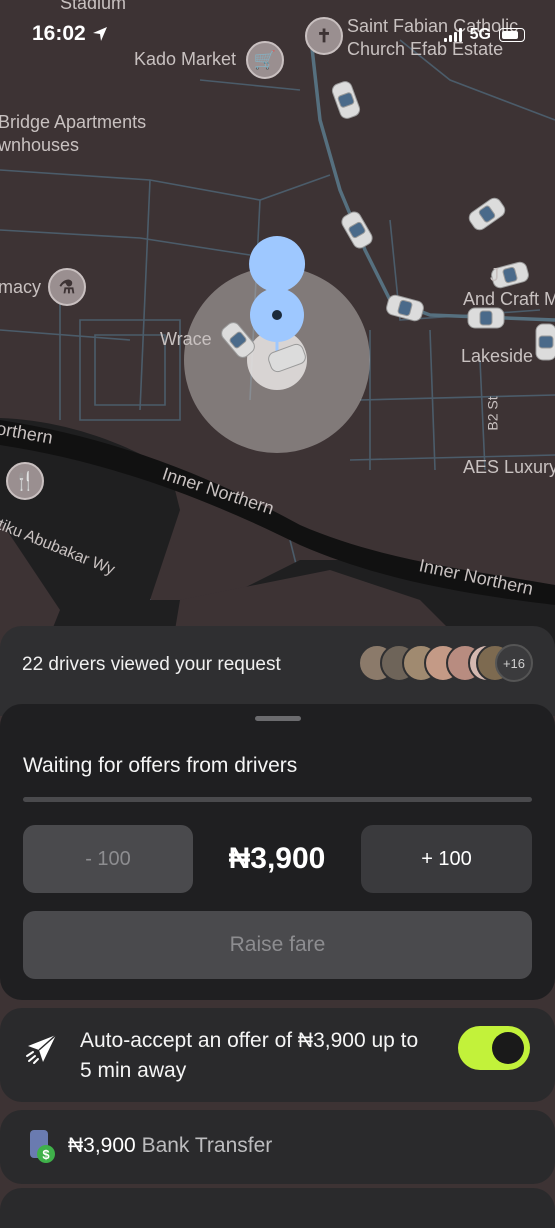  What do you see at coordinates (514, 663) in the screenshot?
I see `more-drivers-badge: +16` at bounding box center [514, 663].